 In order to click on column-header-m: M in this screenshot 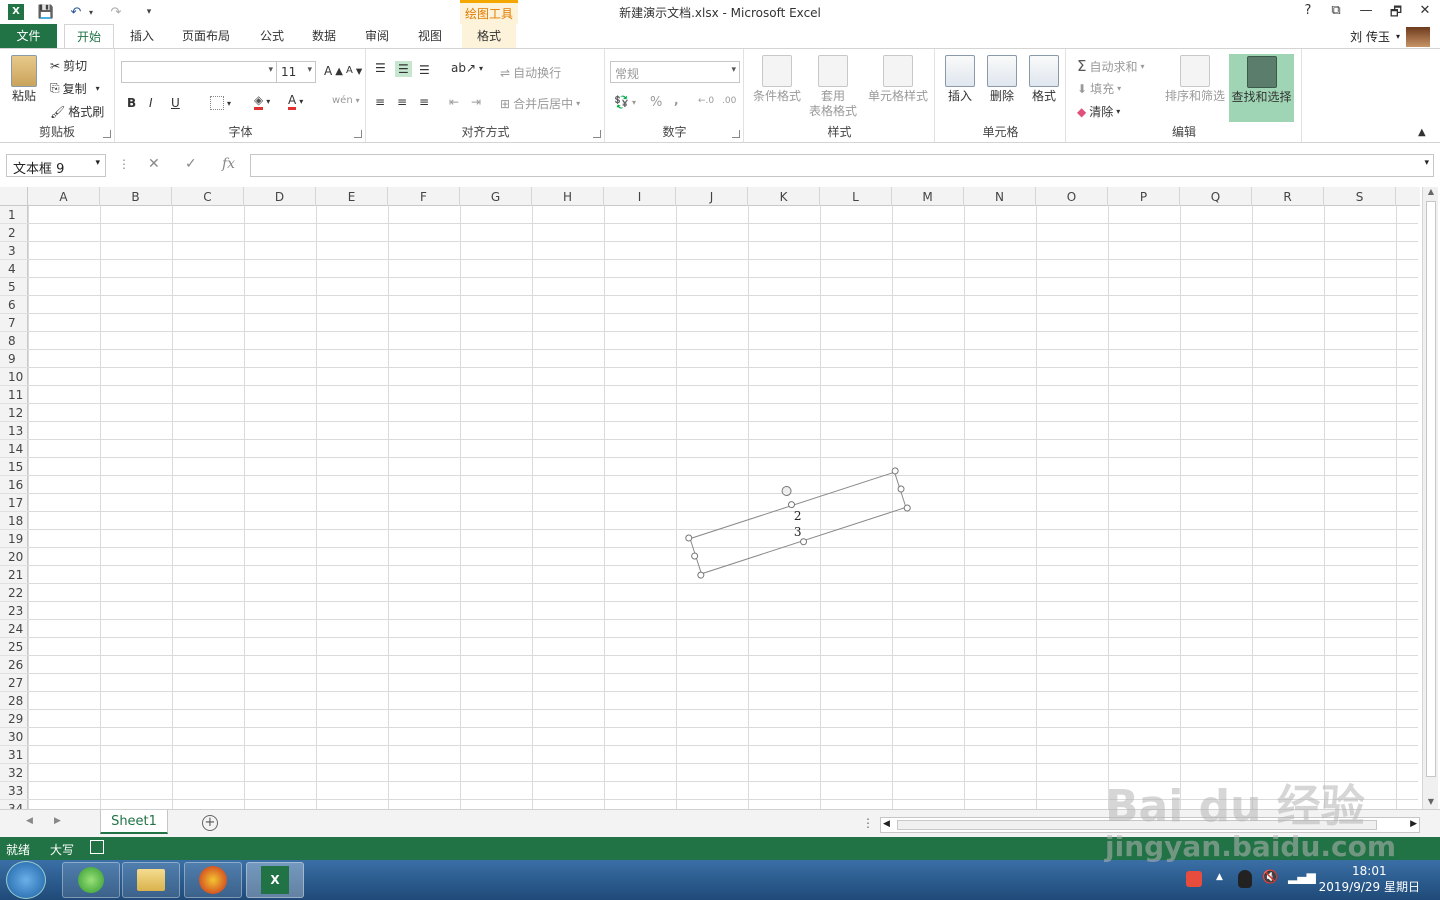, I will do `click(928, 196)`.